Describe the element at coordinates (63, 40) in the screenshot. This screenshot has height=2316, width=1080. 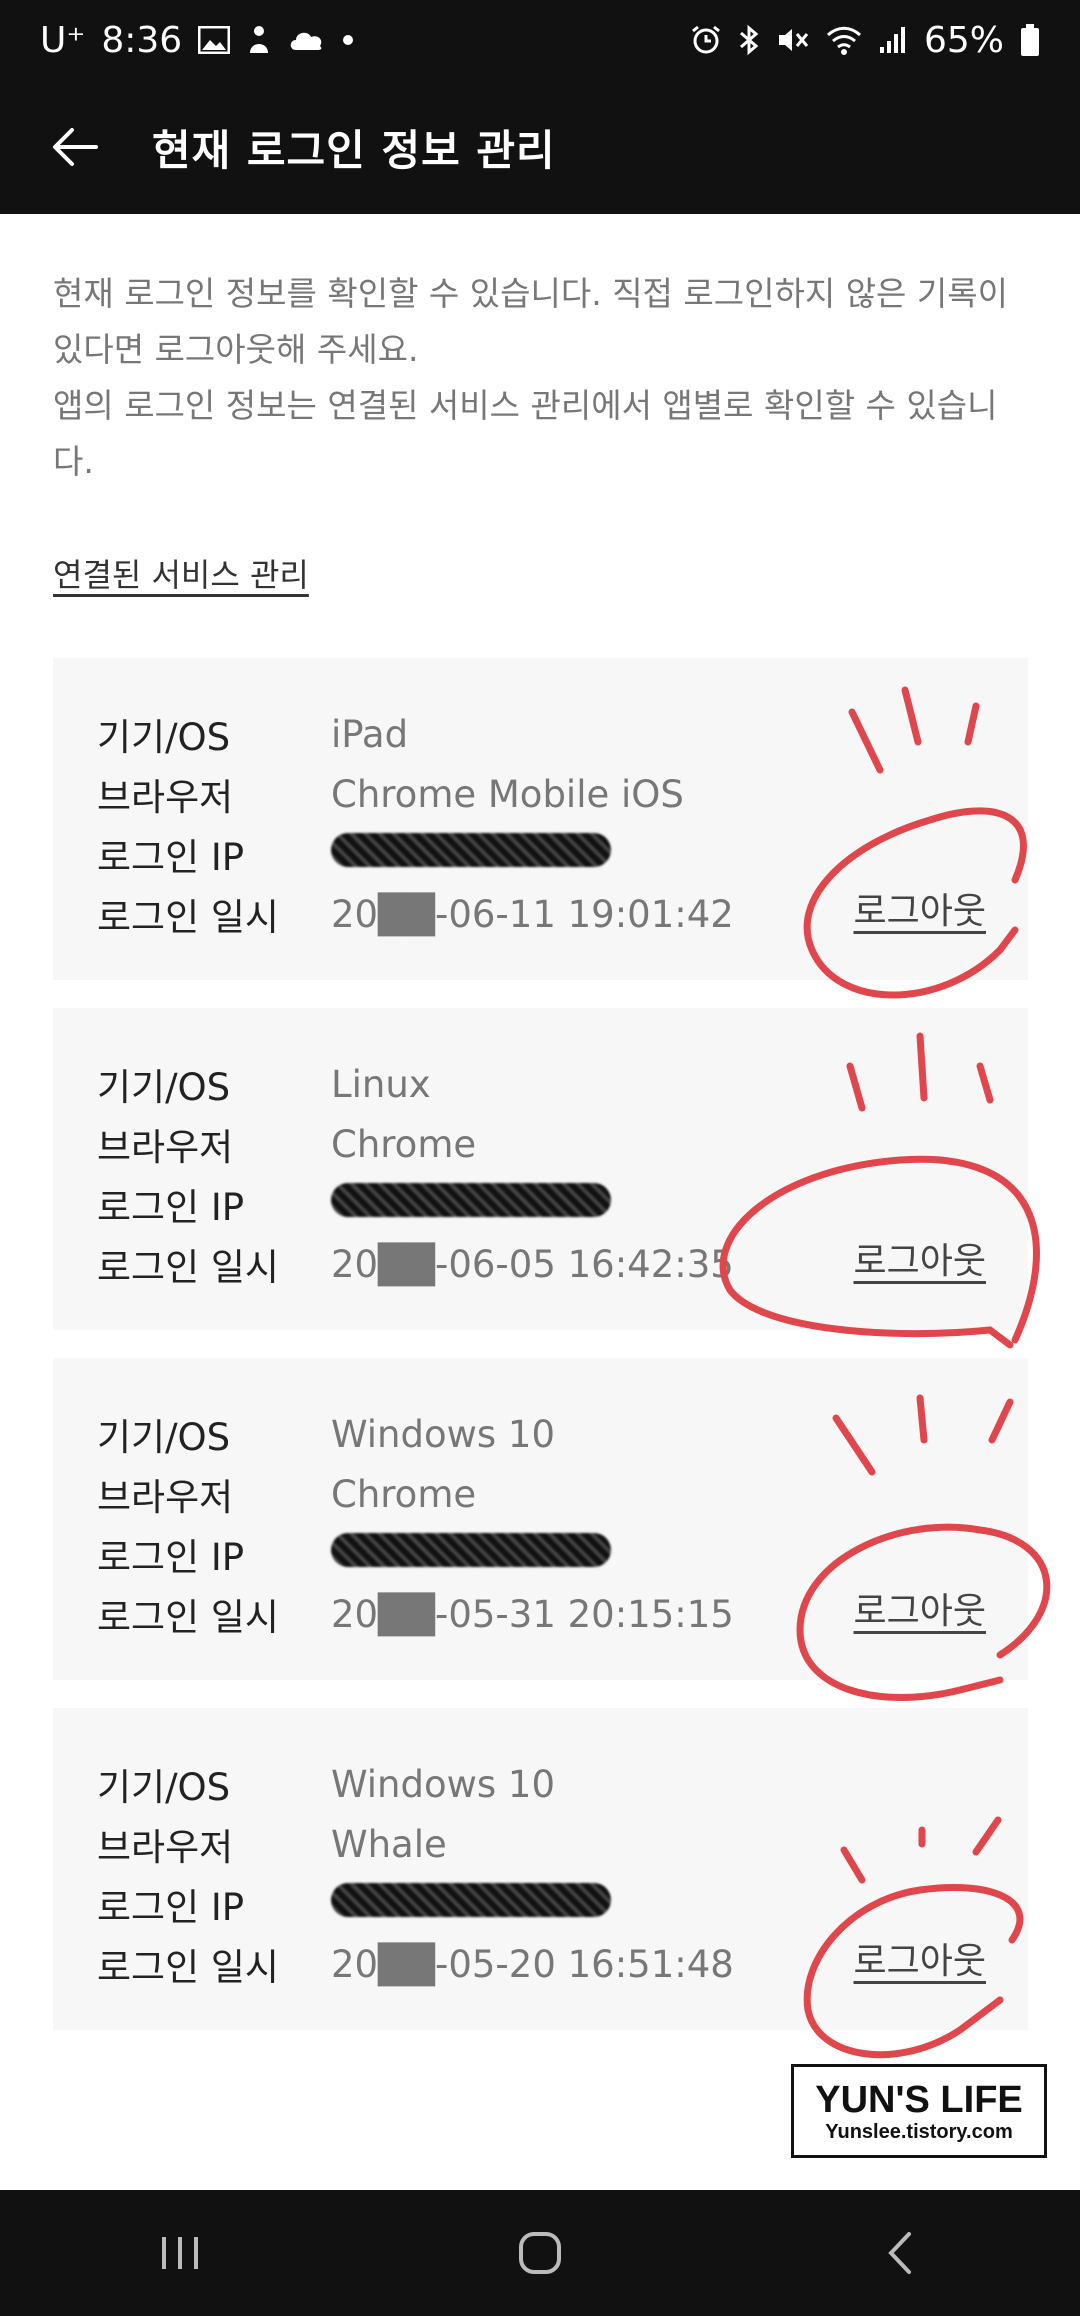
I see `carrier-label: U⁺` at that location.